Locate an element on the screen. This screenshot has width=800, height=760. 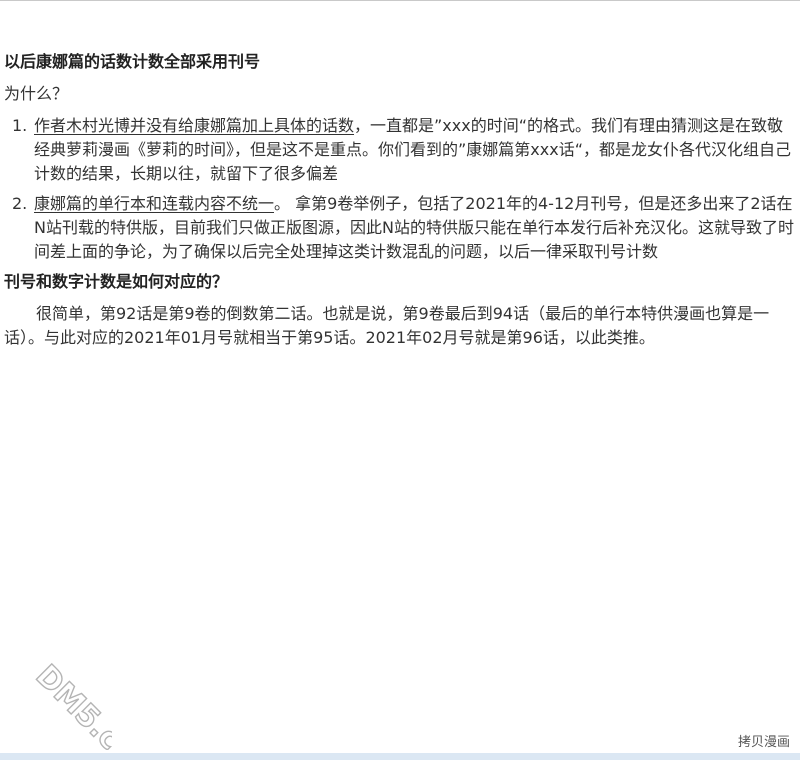
dm5-logo-watermark: DM5.com is located at coordinates (70, 704).